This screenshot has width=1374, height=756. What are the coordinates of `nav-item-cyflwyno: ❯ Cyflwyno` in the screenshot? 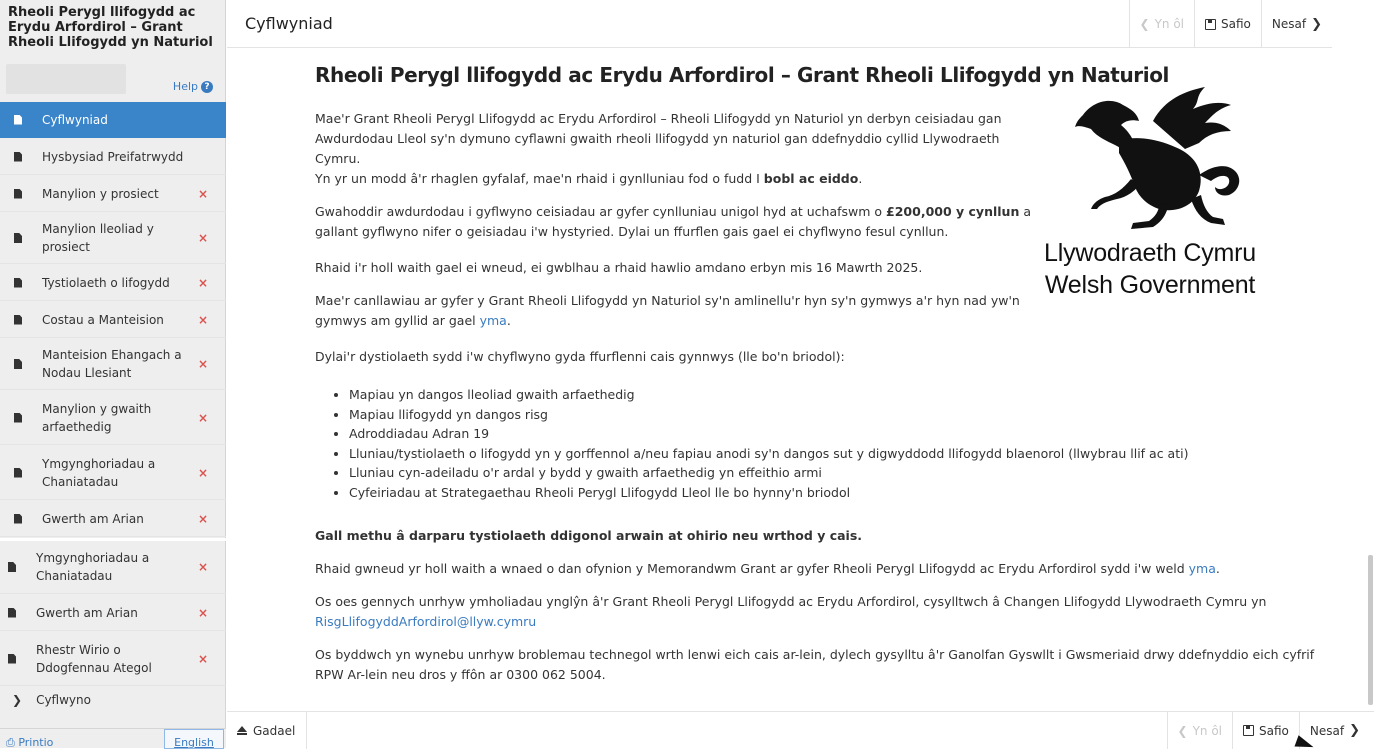 It's located at (113, 700).